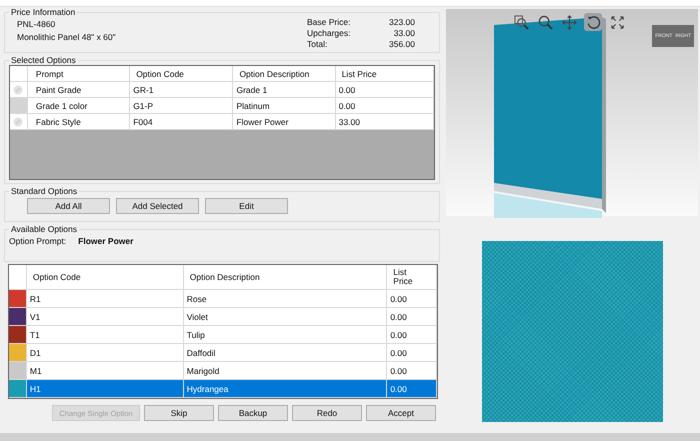 The image size is (700, 441). I want to click on table-cell: Violet, so click(286, 316).